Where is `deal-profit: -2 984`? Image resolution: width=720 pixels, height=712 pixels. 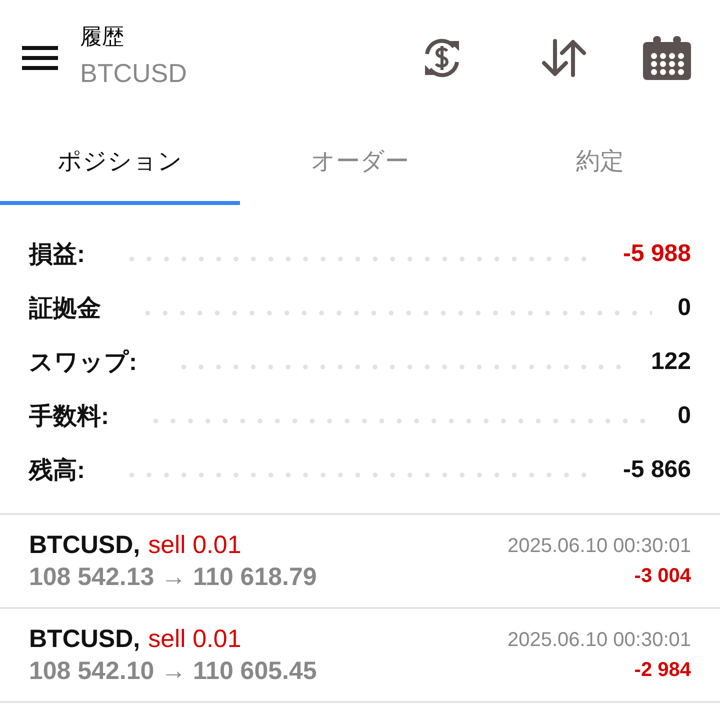
deal-profit: -2 984 is located at coordinates (662, 670).